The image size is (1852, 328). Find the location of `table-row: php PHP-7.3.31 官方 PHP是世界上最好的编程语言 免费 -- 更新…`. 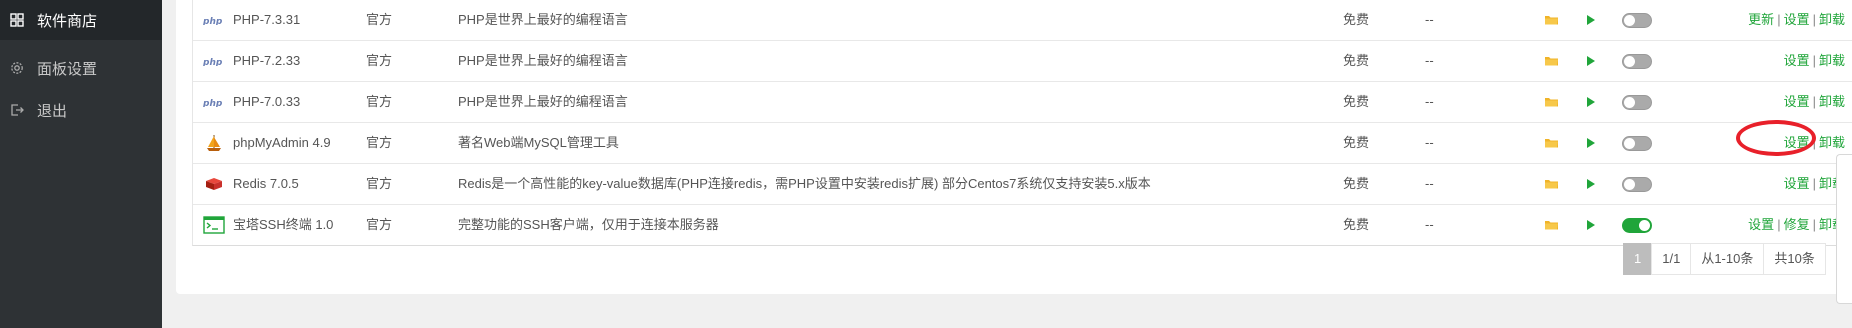

table-row: php PHP-7.3.31 官方 PHP是世界上最好的编程语言 免费 -- 更新… is located at coordinates (1022, 20).